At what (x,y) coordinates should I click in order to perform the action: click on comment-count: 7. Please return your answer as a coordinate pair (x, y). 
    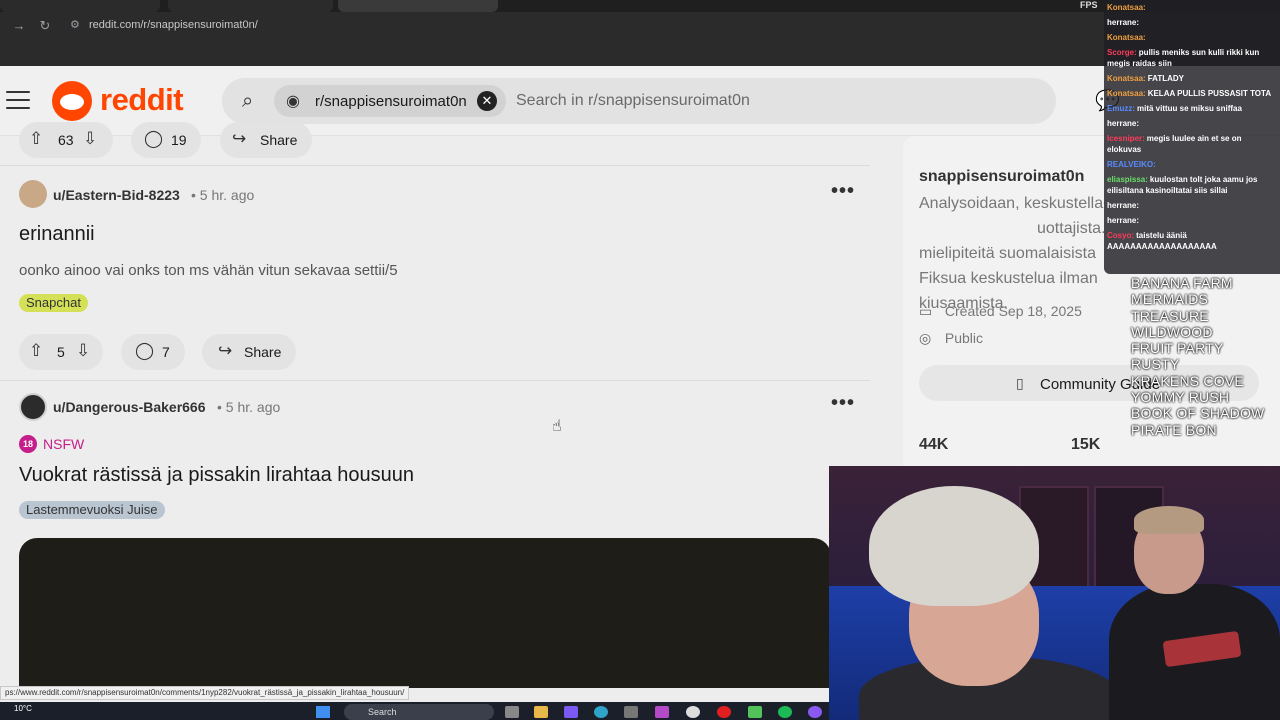
    Looking at the image, I should click on (166, 352).